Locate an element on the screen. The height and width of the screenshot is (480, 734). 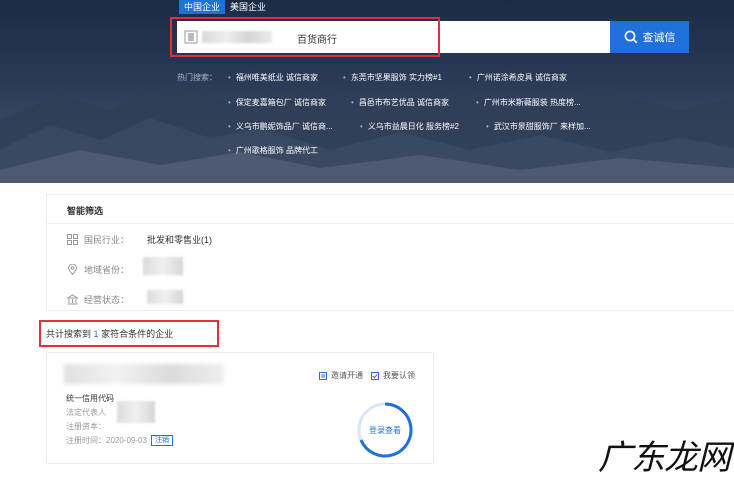
filter-row-industry: 国民行业： is located at coordinates (98, 239).